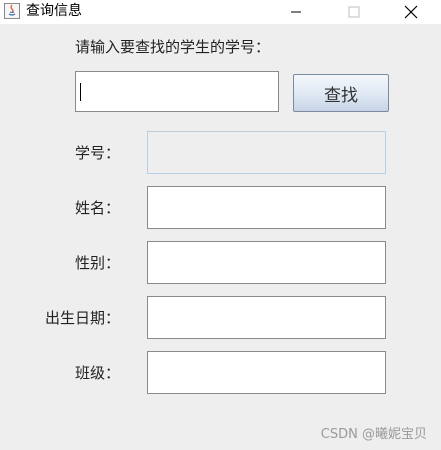 This screenshot has width=441, height=450. What do you see at coordinates (266, 207) in the screenshot?
I see `name-field` at bounding box center [266, 207].